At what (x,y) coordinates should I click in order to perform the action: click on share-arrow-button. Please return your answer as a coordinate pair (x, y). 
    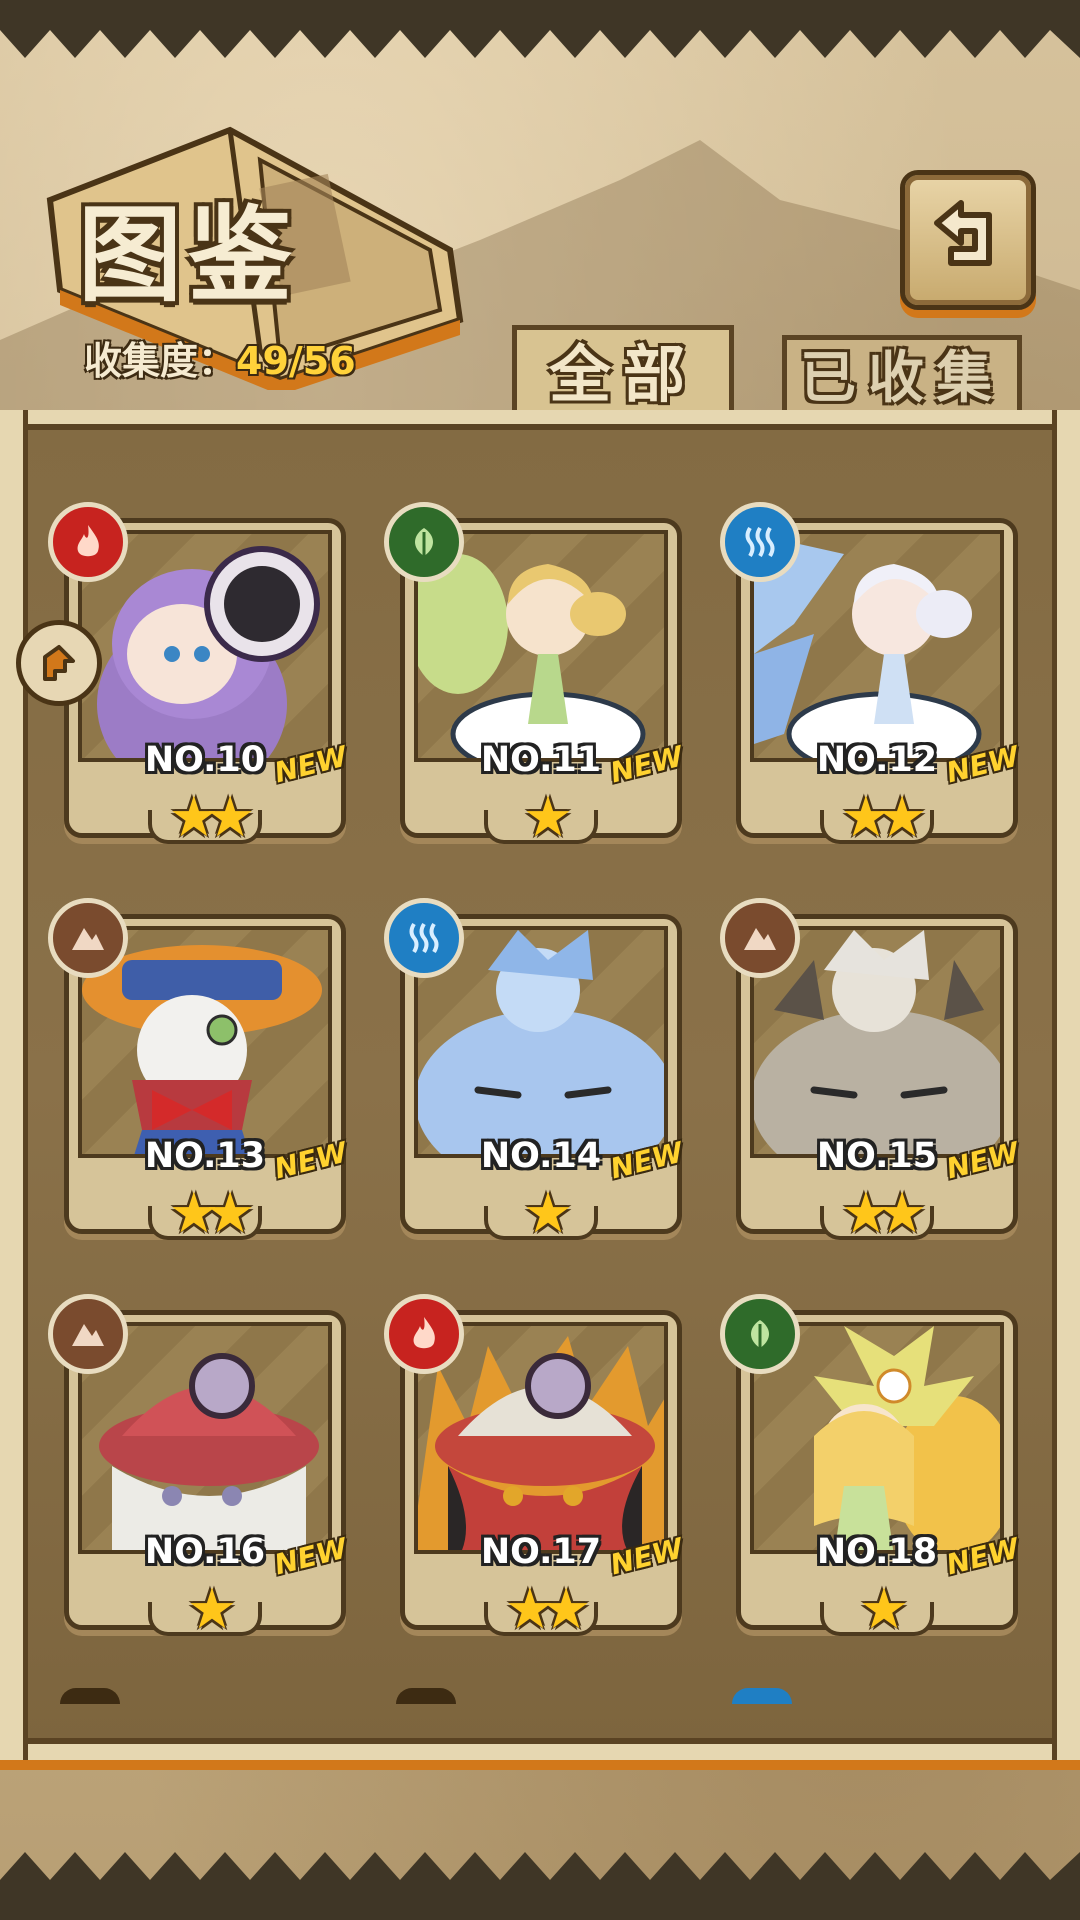
    Looking at the image, I should click on (59, 663).